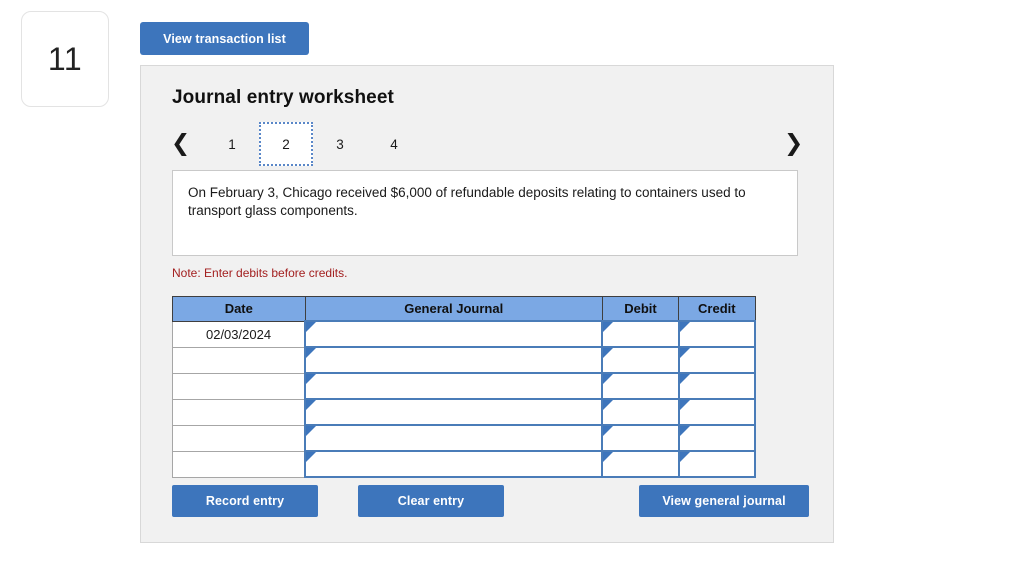 The width and height of the screenshot is (1024, 588). What do you see at coordinates (232, 144) in the screenshot?
I see `pager-tab-1: 1` at bounding box center [232, 144].